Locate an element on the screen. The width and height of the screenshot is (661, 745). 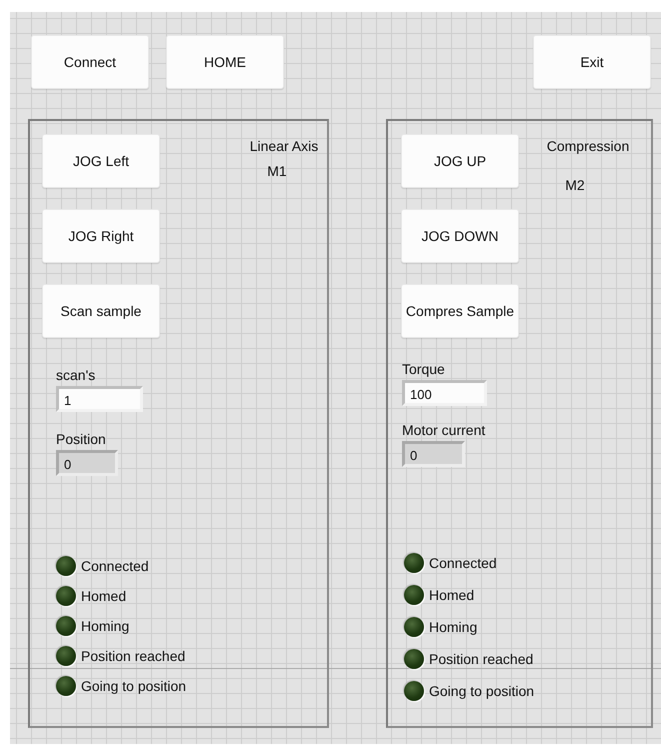
jog-button: Scan sample is located at coordinates (101, 311).